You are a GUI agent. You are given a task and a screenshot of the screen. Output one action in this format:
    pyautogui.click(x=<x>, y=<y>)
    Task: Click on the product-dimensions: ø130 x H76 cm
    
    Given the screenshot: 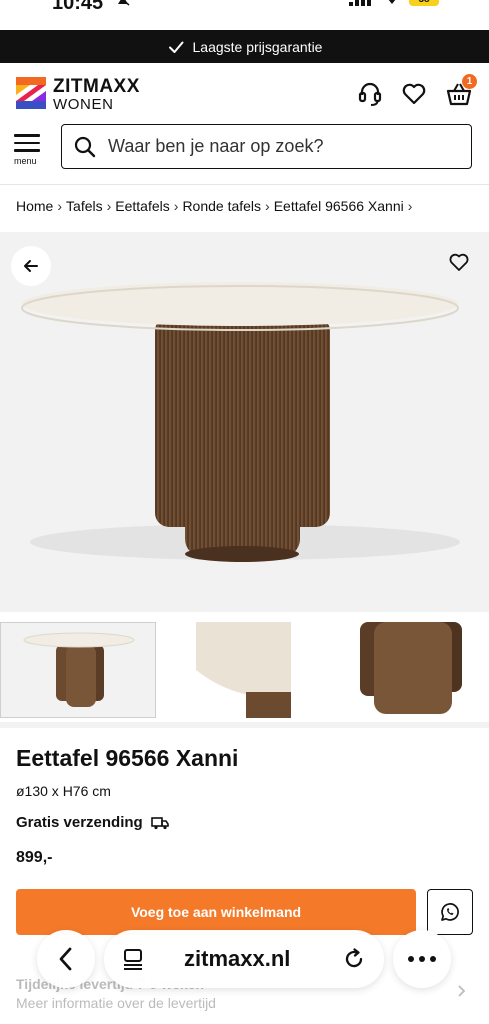 What is the action you would take?
    pyautogui.click(x=63, y=791)
    